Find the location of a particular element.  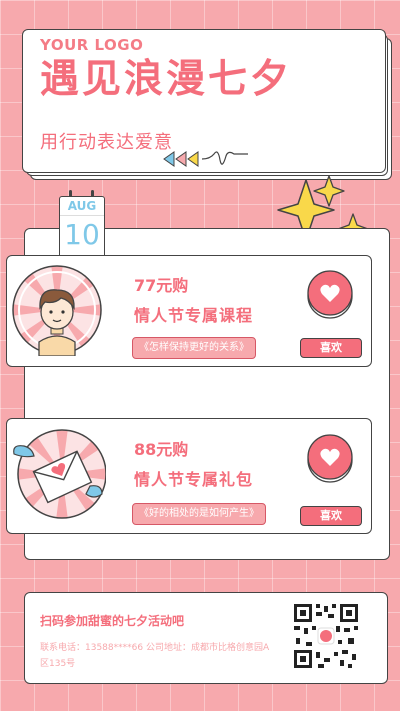

product-quote: 《怎样保持更好的关系》 is located at coordinates (194, 348).